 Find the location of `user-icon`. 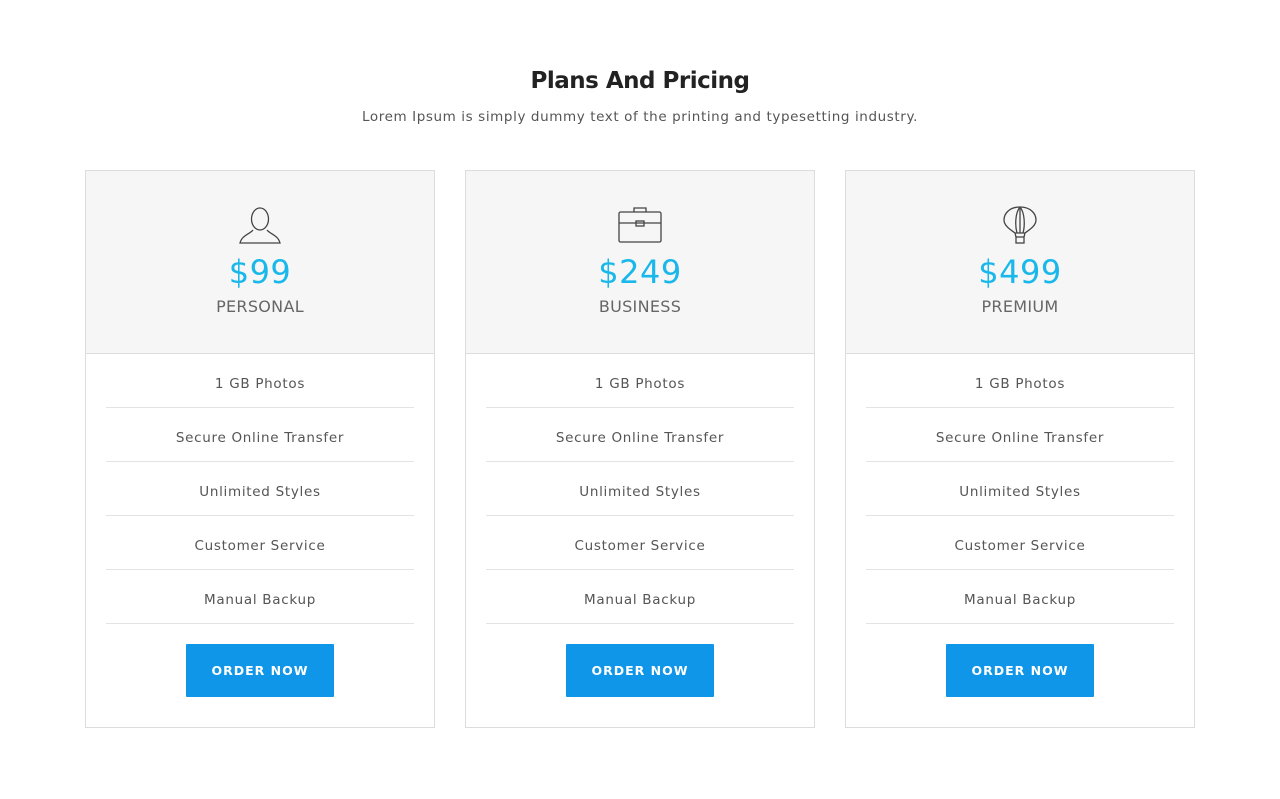

user-icon is located at coordinates (260, 225).